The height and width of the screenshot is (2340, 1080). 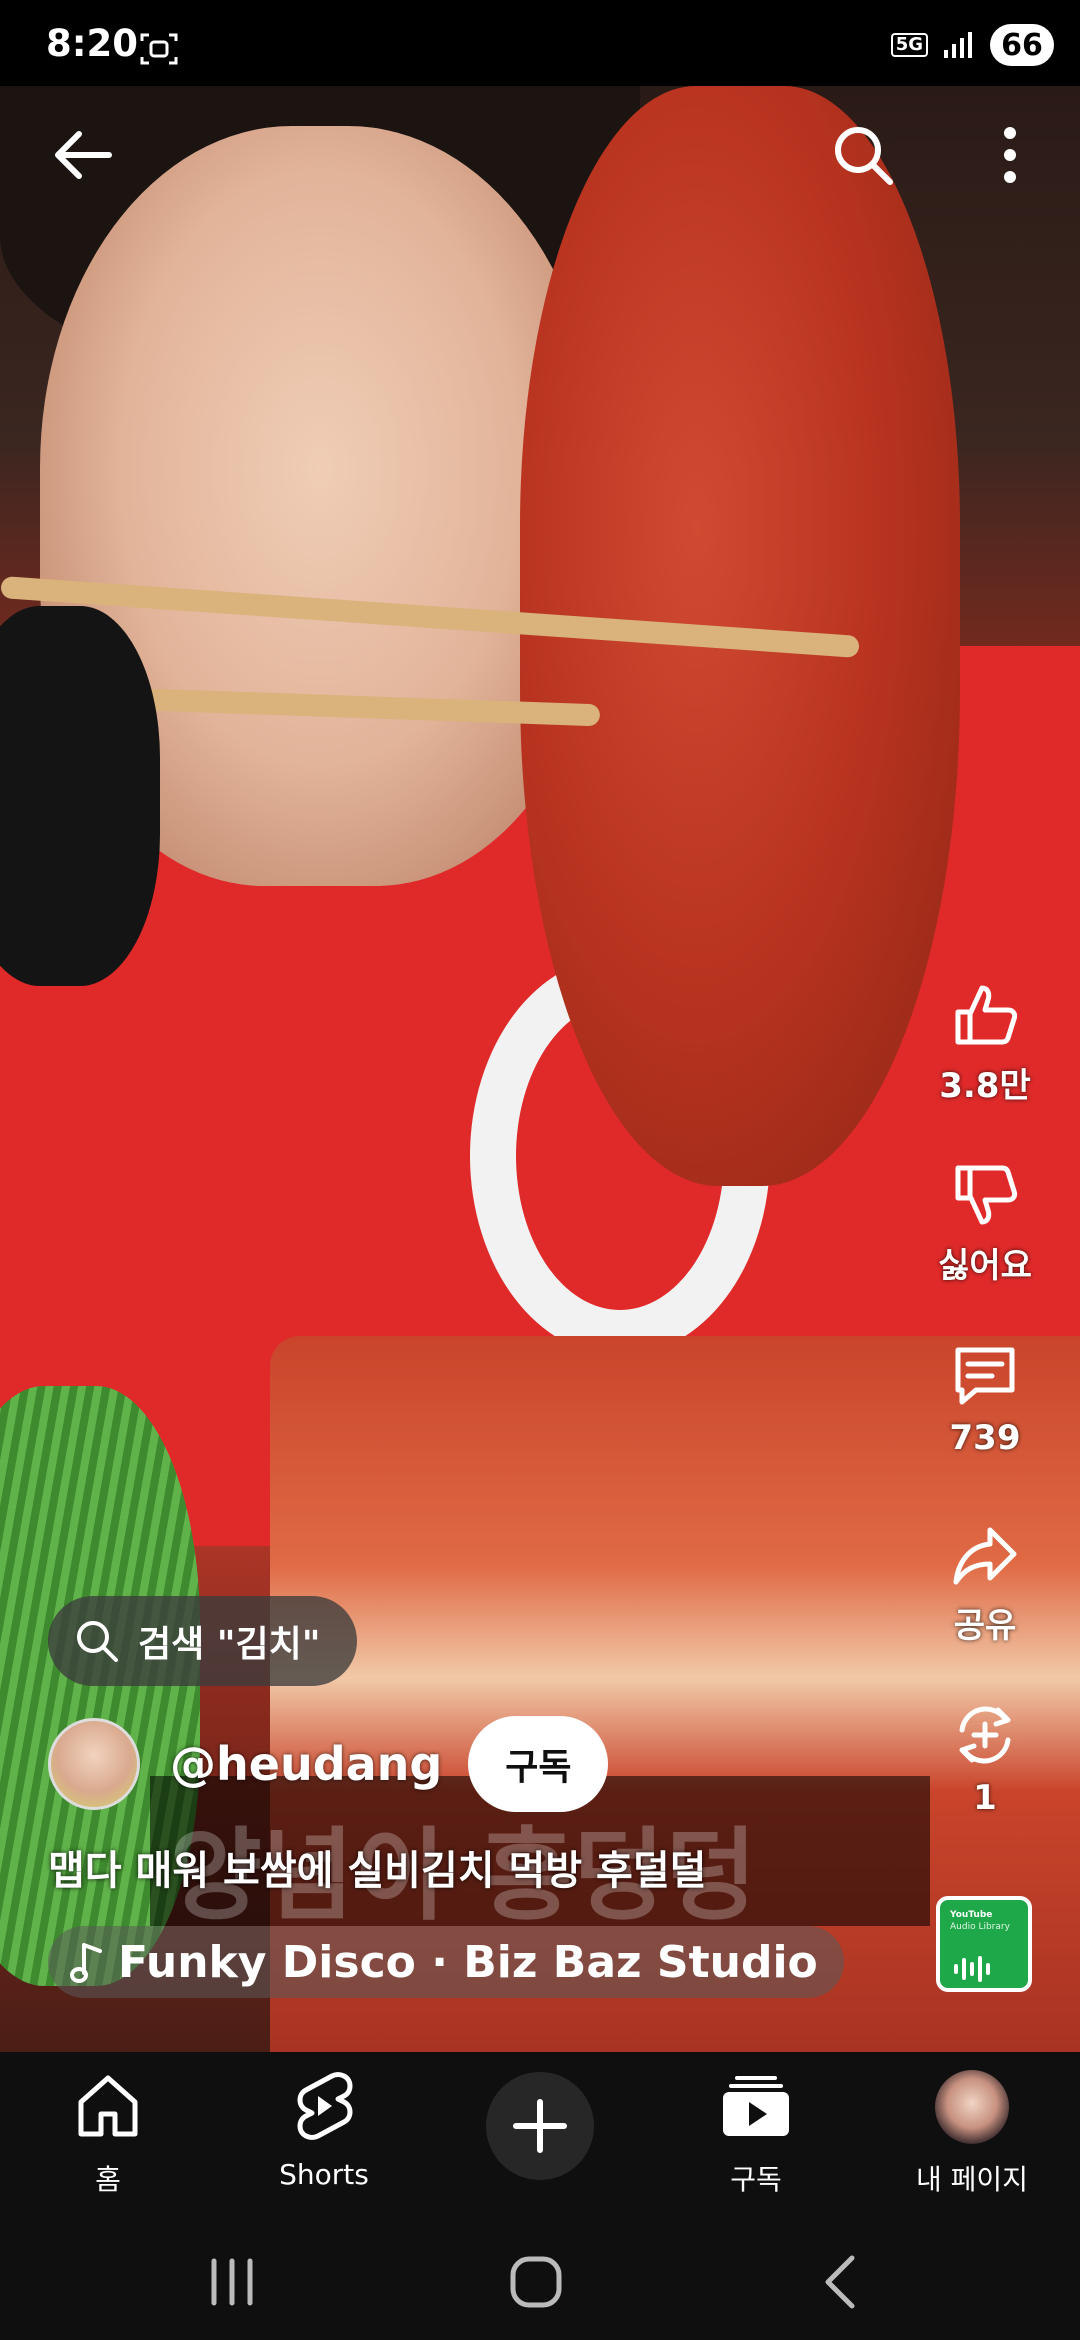 I want to click on subscribe-button: 구독, so click(x=538, y=1764).